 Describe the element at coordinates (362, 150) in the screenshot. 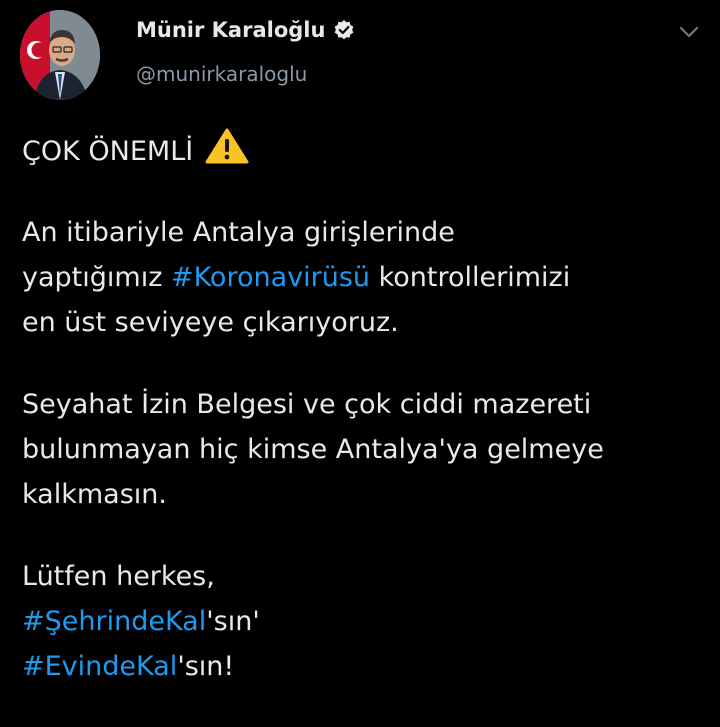

I see `tweet-headline-line: ÇOK ÖNEMLİ` at that location.